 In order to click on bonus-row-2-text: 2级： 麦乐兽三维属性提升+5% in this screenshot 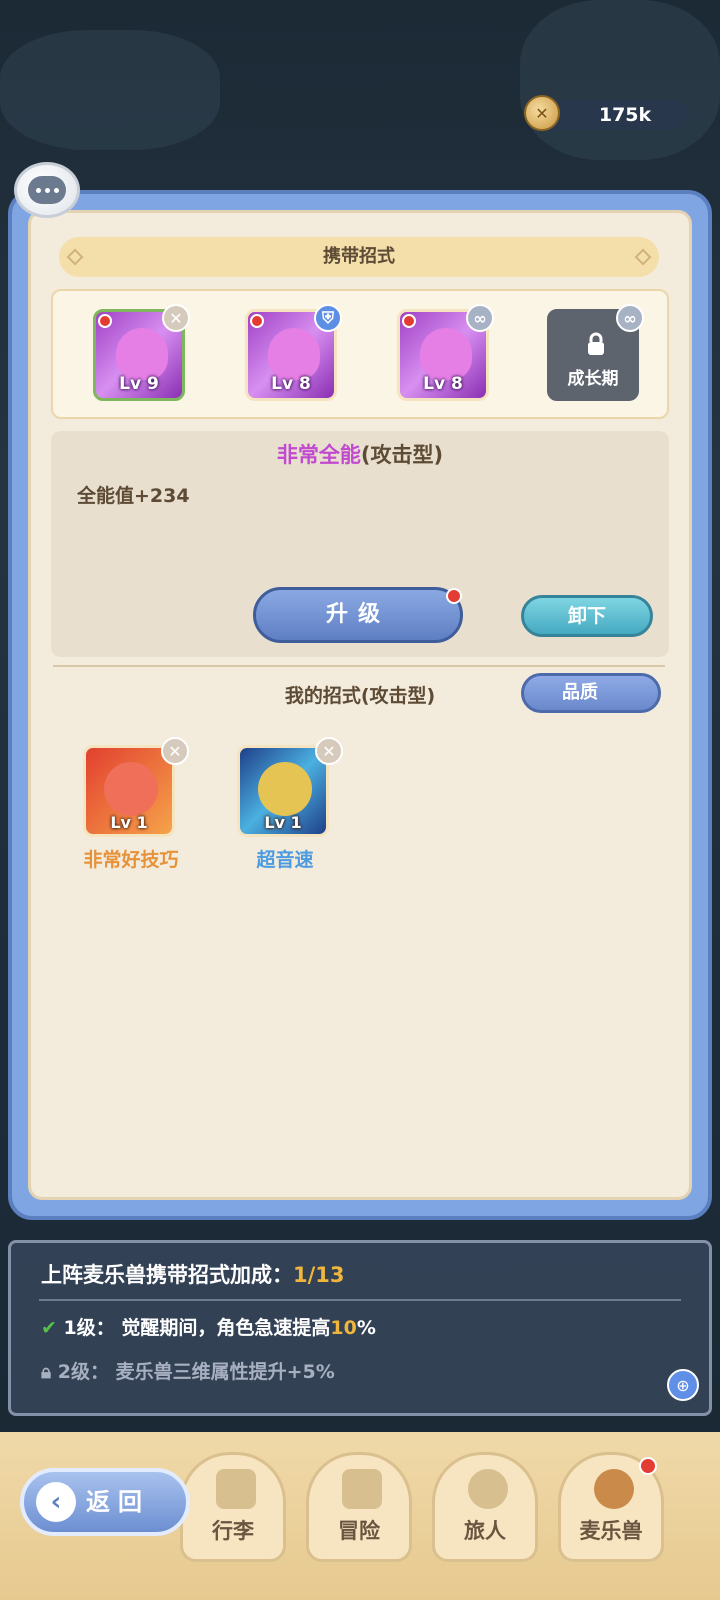, I will do `click(196, 1372)`.